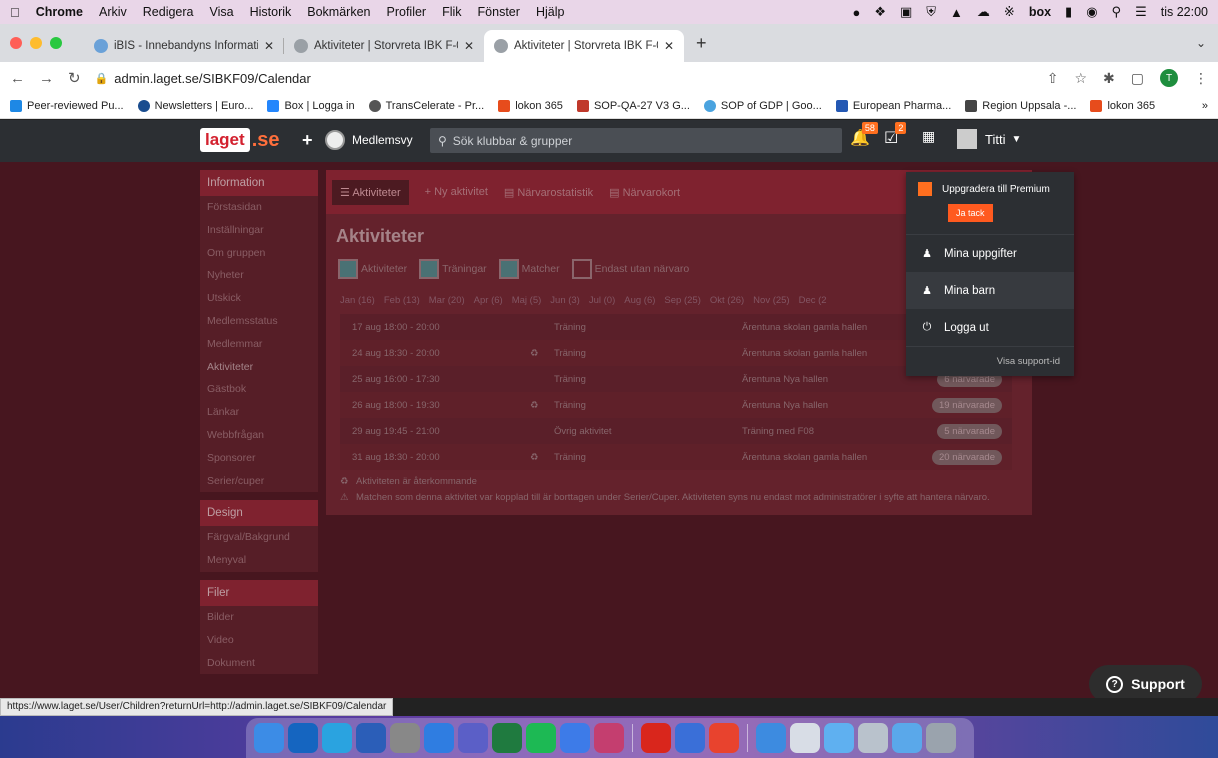  What do you see at coordinates (1053, 78) in the screenshot?
I see `share-icon: ⇧` at bounding box center [1053, 78].